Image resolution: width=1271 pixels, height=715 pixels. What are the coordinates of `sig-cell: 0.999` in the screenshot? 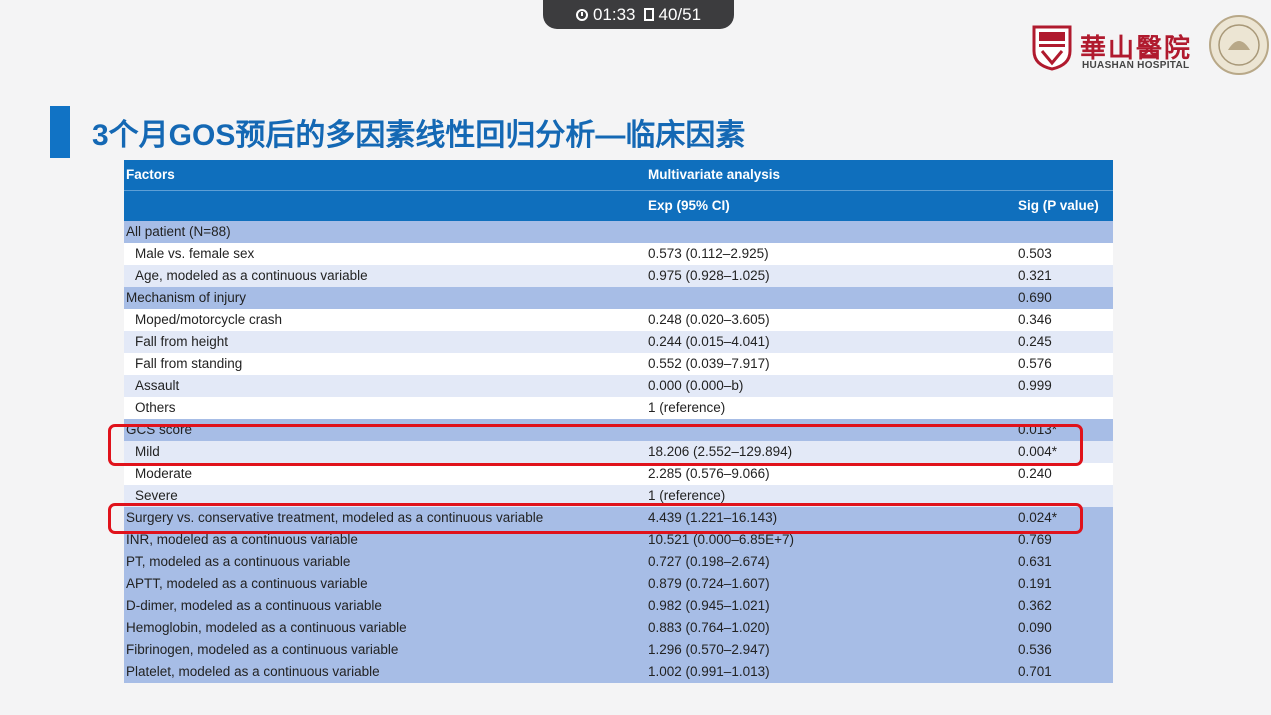 It's located at (1035, 385).